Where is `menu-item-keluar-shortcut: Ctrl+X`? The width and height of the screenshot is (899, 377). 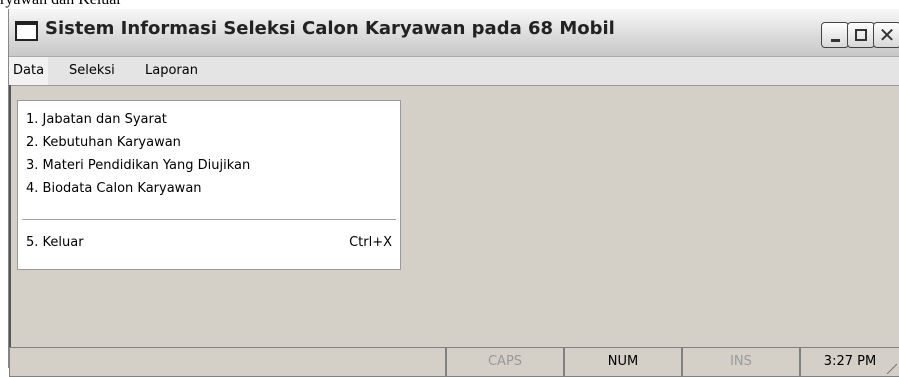 menu-item-keluar-shortcut: Ctrl+X is located at coordinates (370, 242).